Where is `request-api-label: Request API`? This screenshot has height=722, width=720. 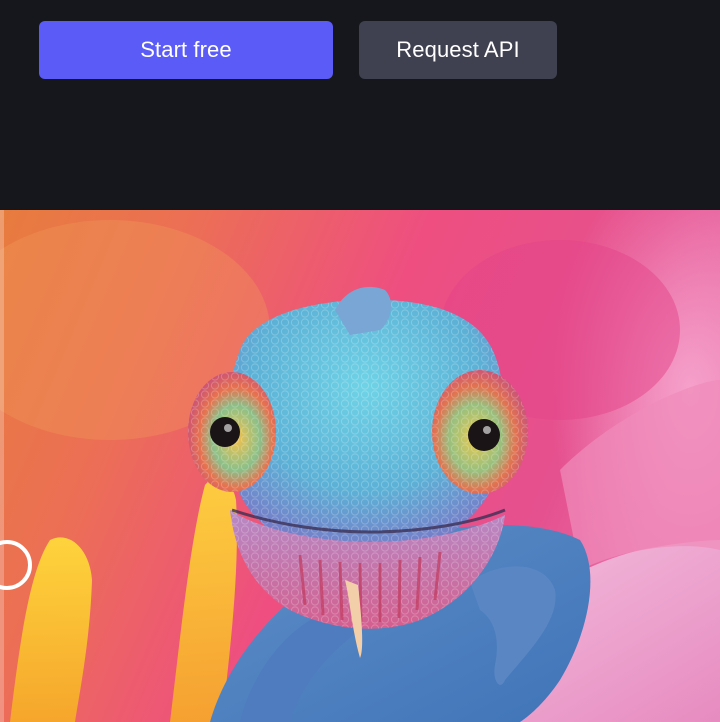 request-api-label: Request API is located at coordinates (458, 49).